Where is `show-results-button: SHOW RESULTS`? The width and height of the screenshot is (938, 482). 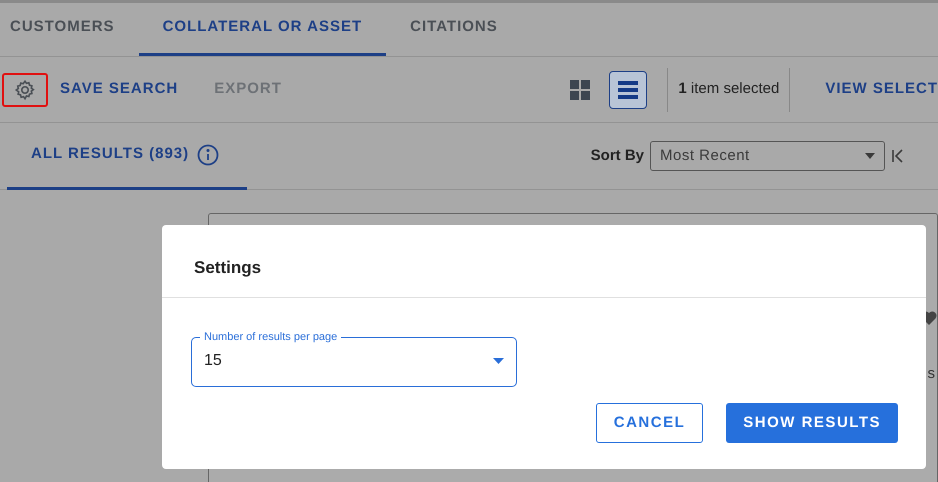 show-results-button: SHOW RESULTS is located at coordinates (812, 423).